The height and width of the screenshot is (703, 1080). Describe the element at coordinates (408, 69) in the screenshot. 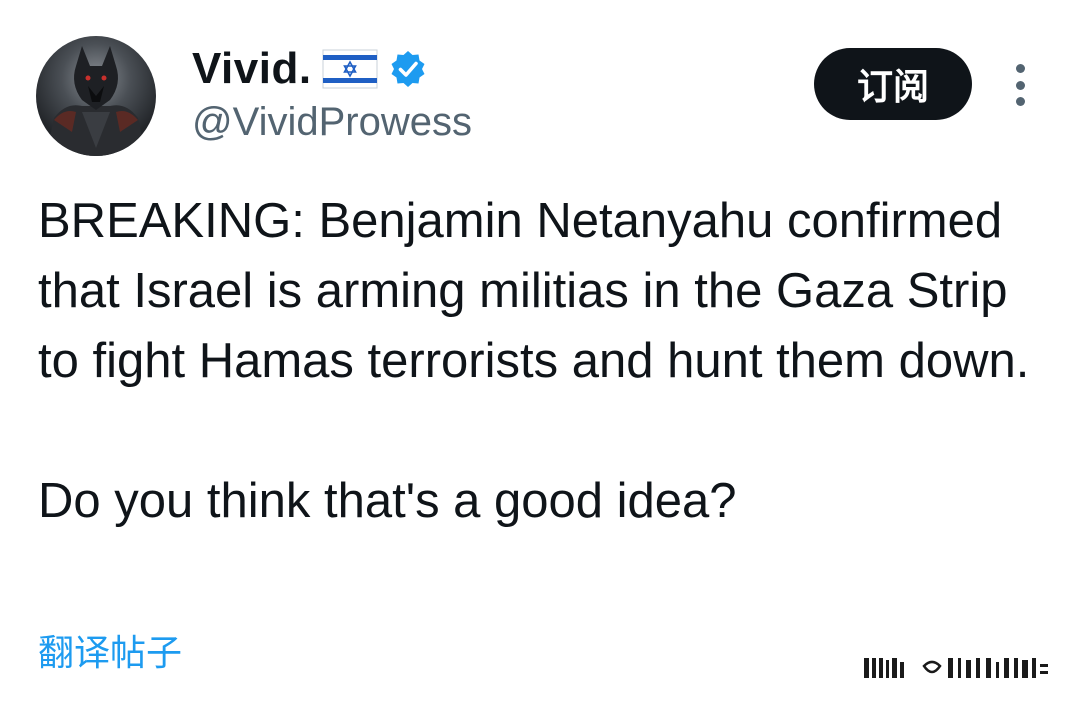

I see `verified-badge-icon` at that location.